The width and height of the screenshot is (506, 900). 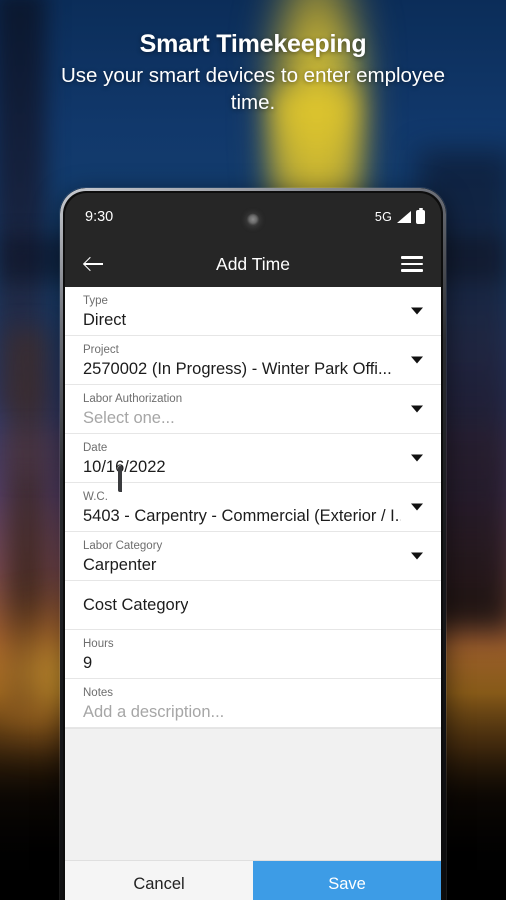 I want to click on field-label-labor-category: Labor Category, so click(x=123, y=546).